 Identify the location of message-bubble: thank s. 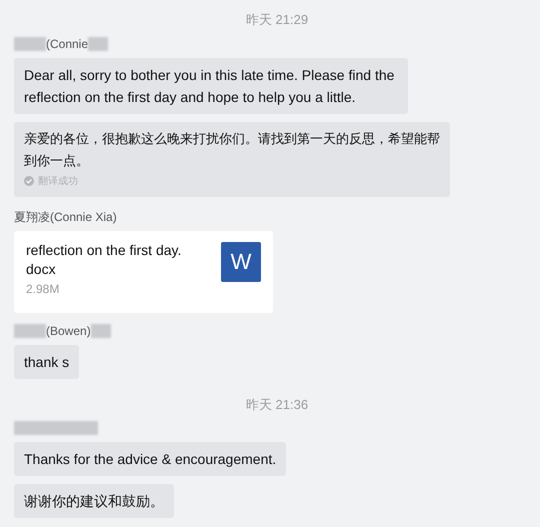
(47, 361).